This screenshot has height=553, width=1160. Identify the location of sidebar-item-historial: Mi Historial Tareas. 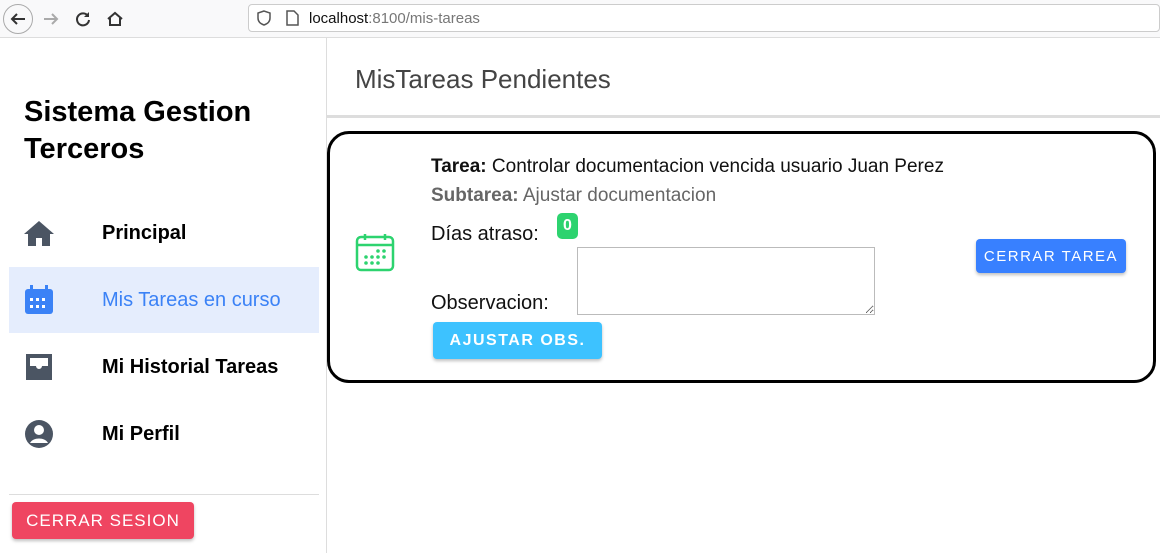
(164, 367).